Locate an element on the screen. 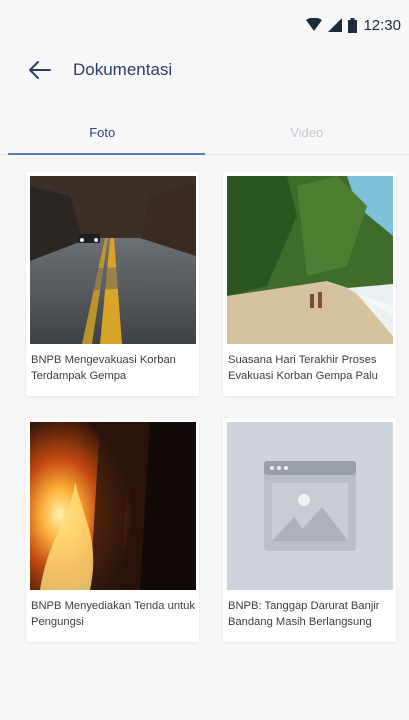 The height and width of the screenshot is (720, 409). back-button is located at coordinates (40, 70).